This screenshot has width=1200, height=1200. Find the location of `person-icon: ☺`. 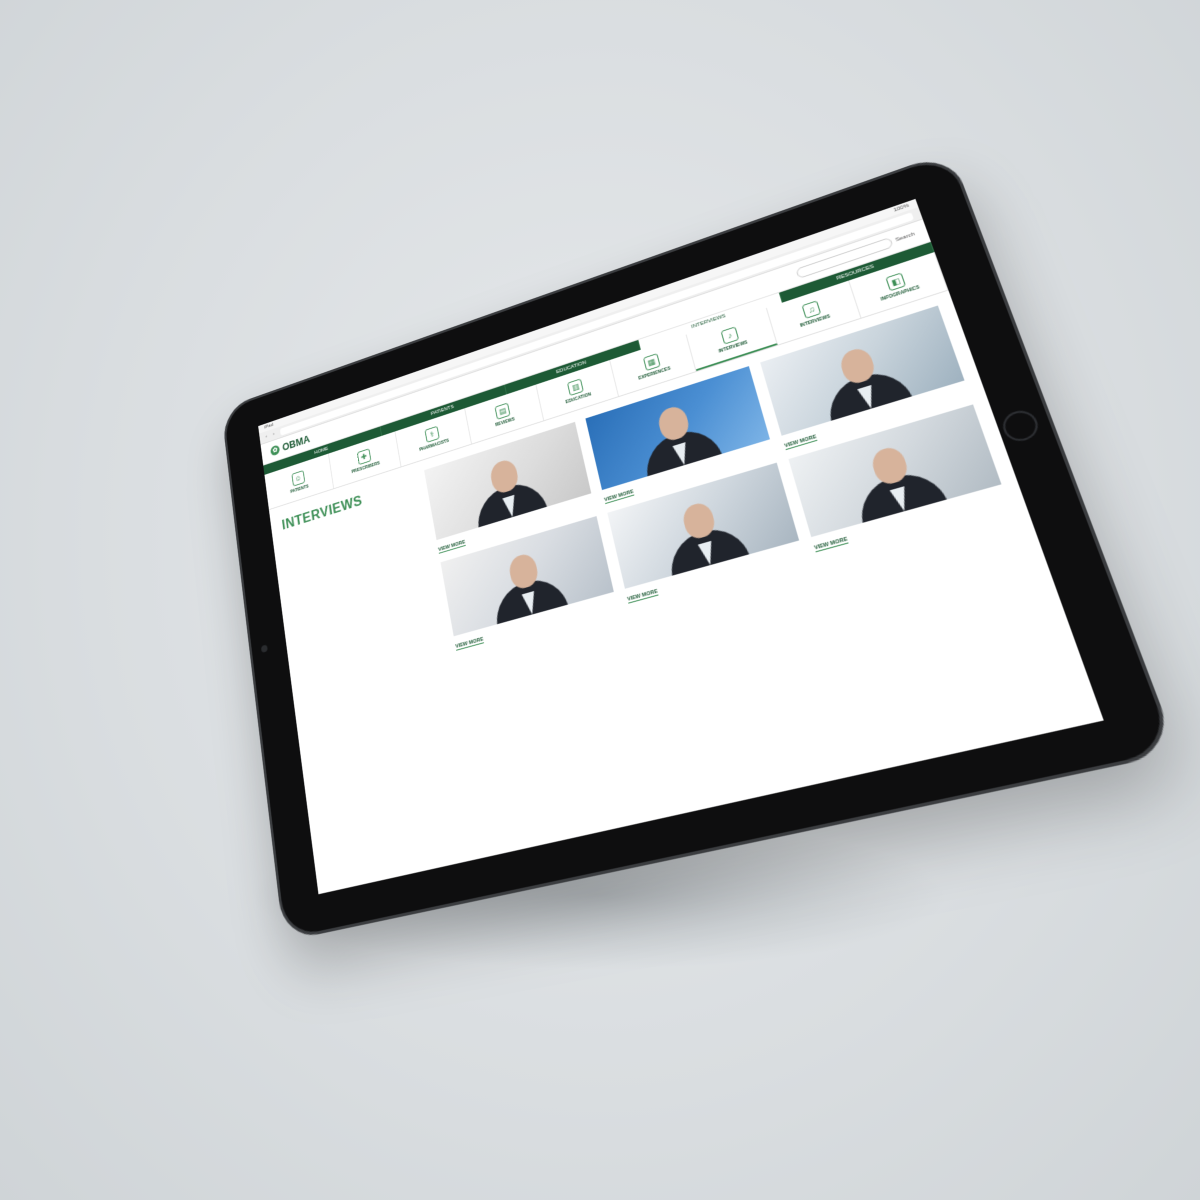

person-icon: ☺ is located at coordinates (298, 478).